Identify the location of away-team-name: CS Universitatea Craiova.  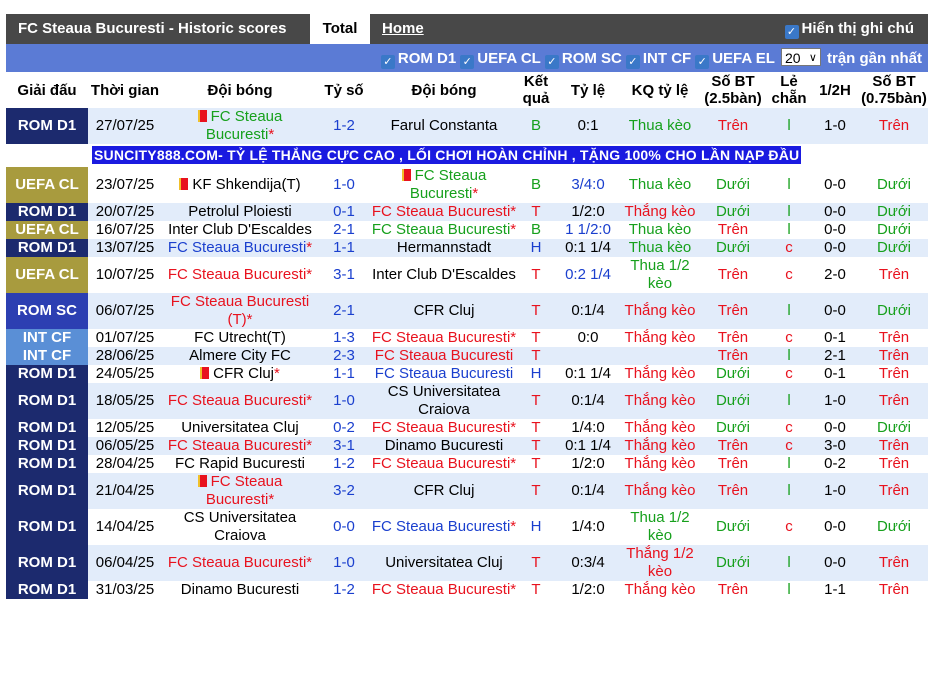
(444, 400).